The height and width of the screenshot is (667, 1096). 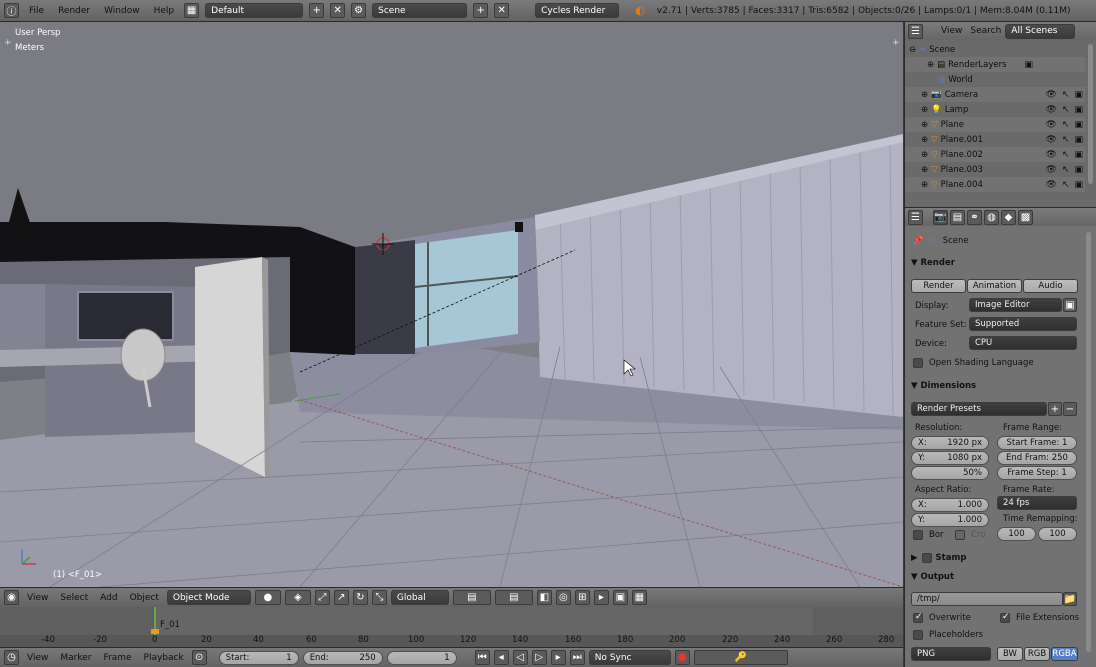 What do you see at coordinates (995, 79) in the screenshot?
I see `tree-item-world: ◍ World` at bounding box center [995, 79].